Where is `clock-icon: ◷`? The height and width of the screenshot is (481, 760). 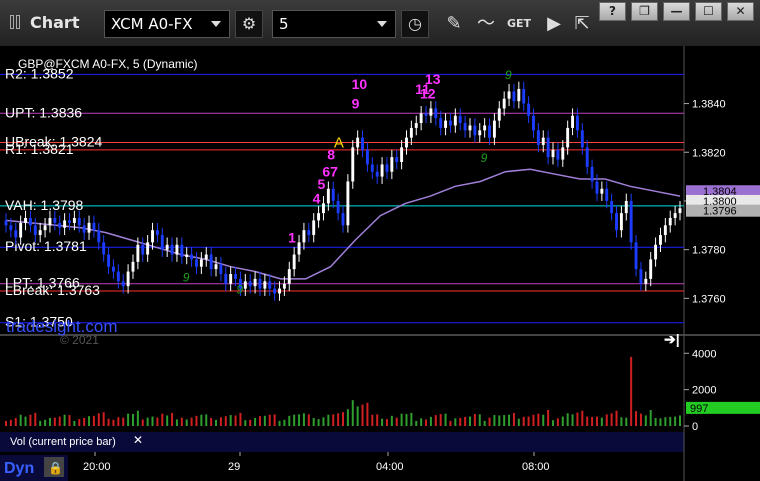 clock-icon: ◷ is located at coordinates (415, 24).